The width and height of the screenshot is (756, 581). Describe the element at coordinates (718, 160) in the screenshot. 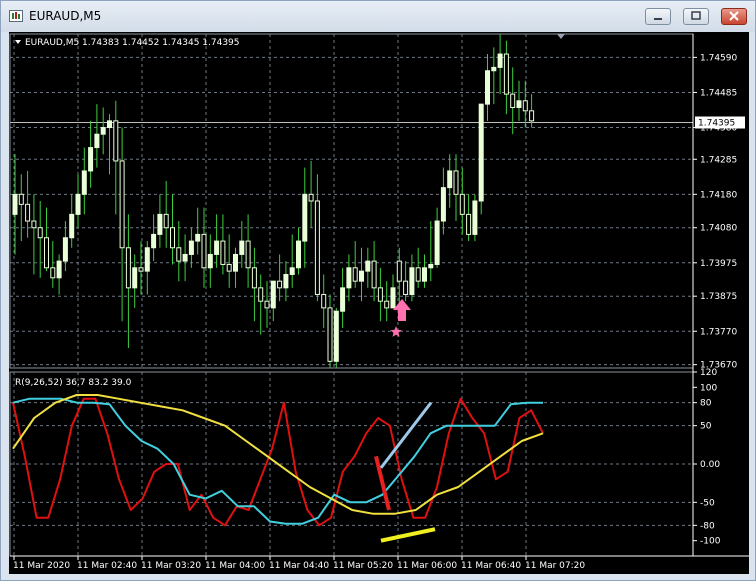

I see `price-label: 1.74285` at that location.